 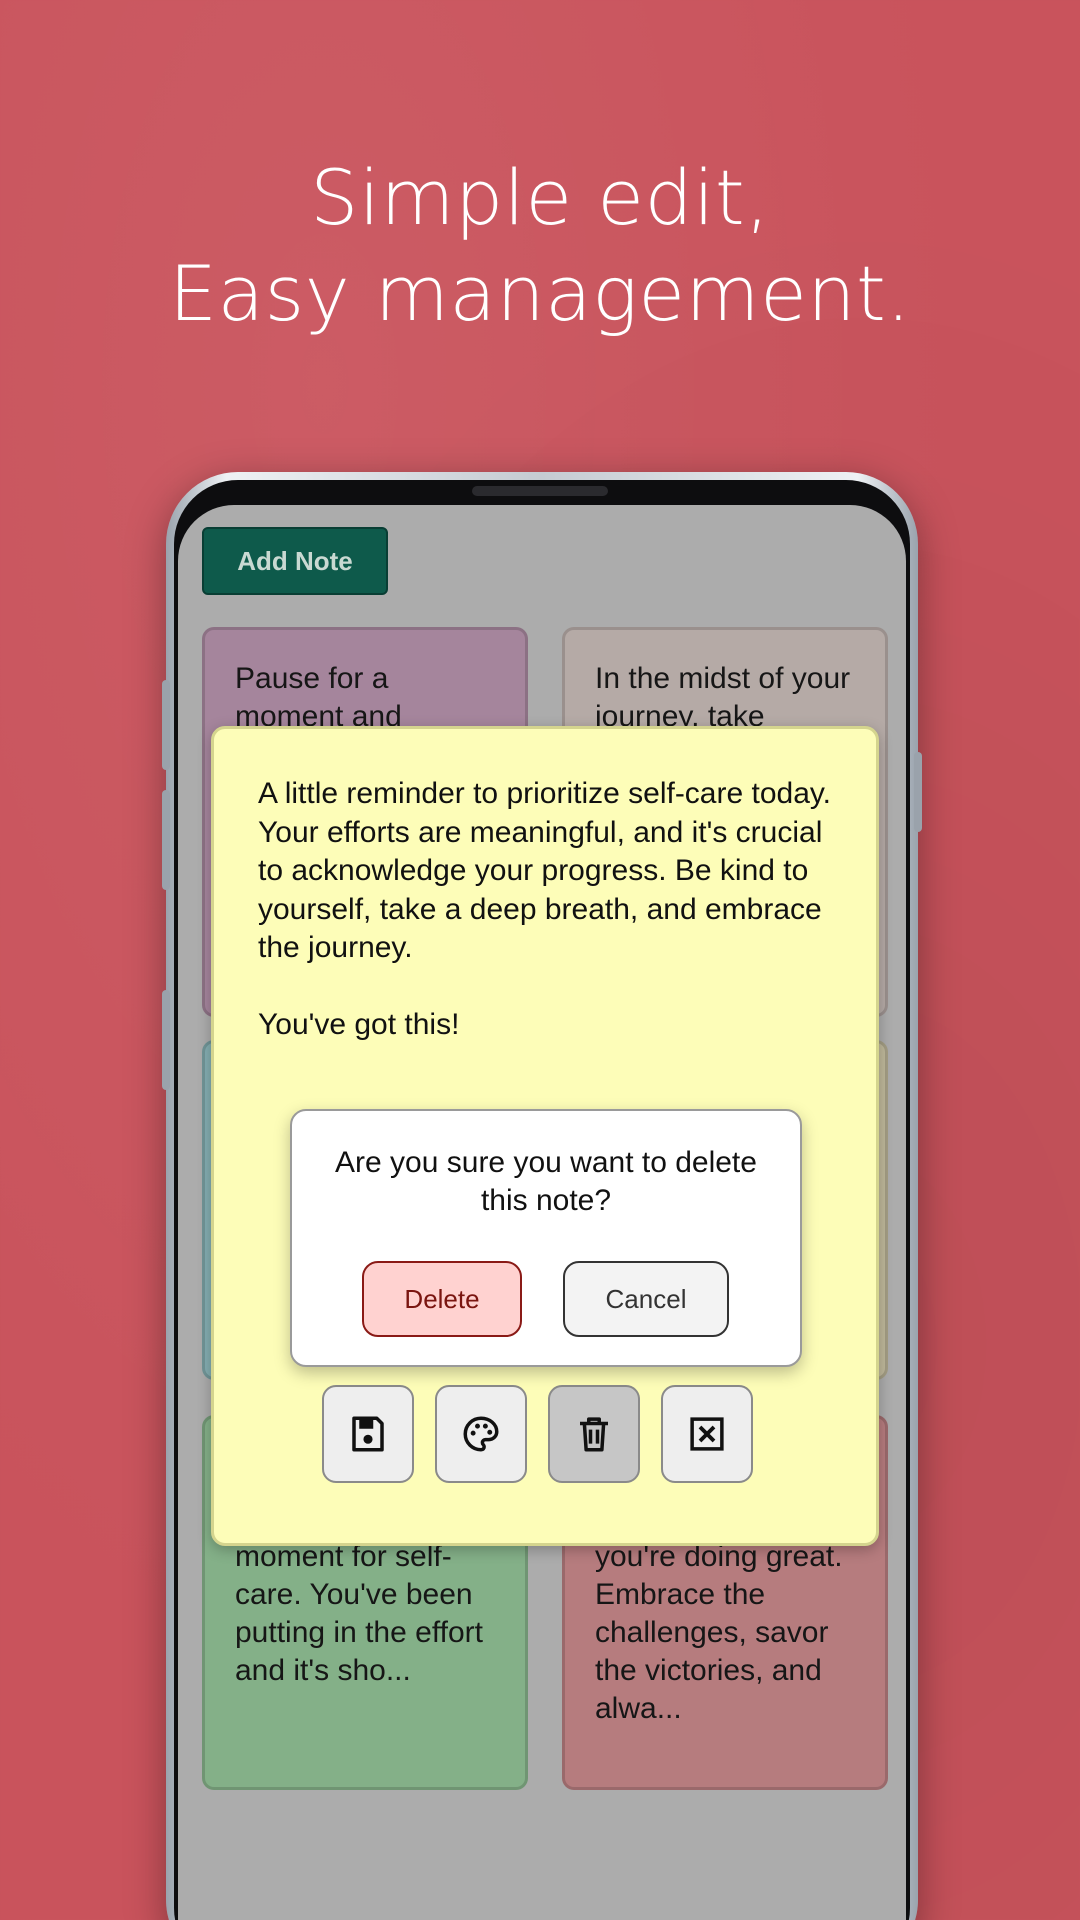 I want to click on trash-icon, so click(x=594, y=1434).